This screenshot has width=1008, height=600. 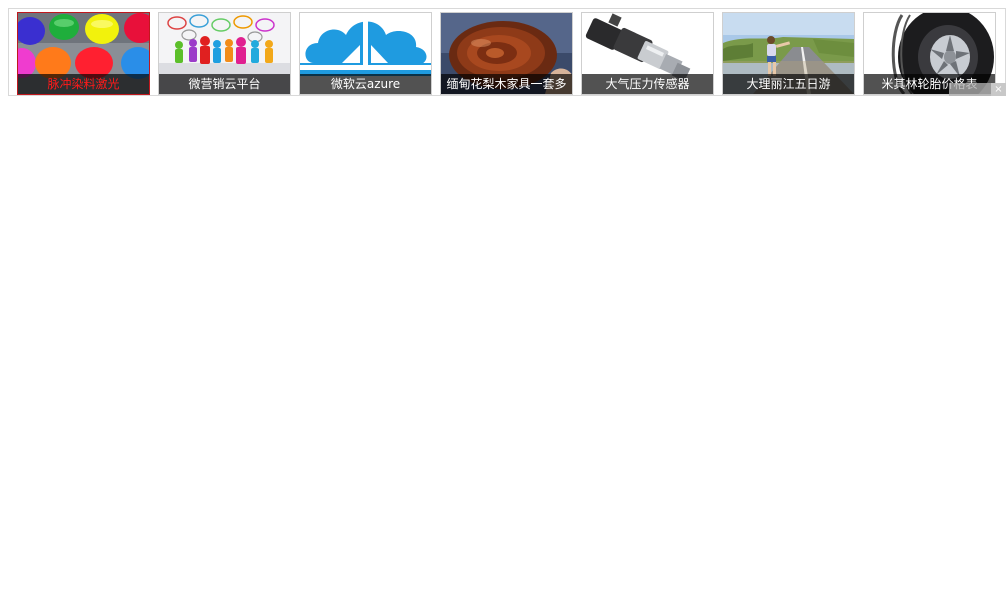 I want to click on ad-caption: 微软云azure, so click(x=365, y=84).